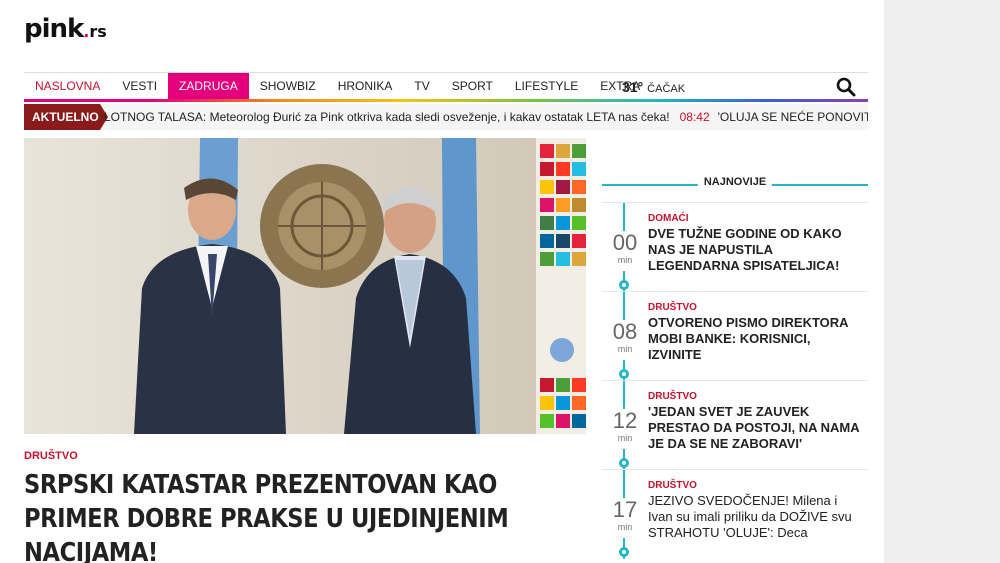 The height and width of the screenshot is (563, 1000). Describe the element at coordinates (365, 86) in the screenshot. I see `nav-item-hronika: HRONIKA` at that location.